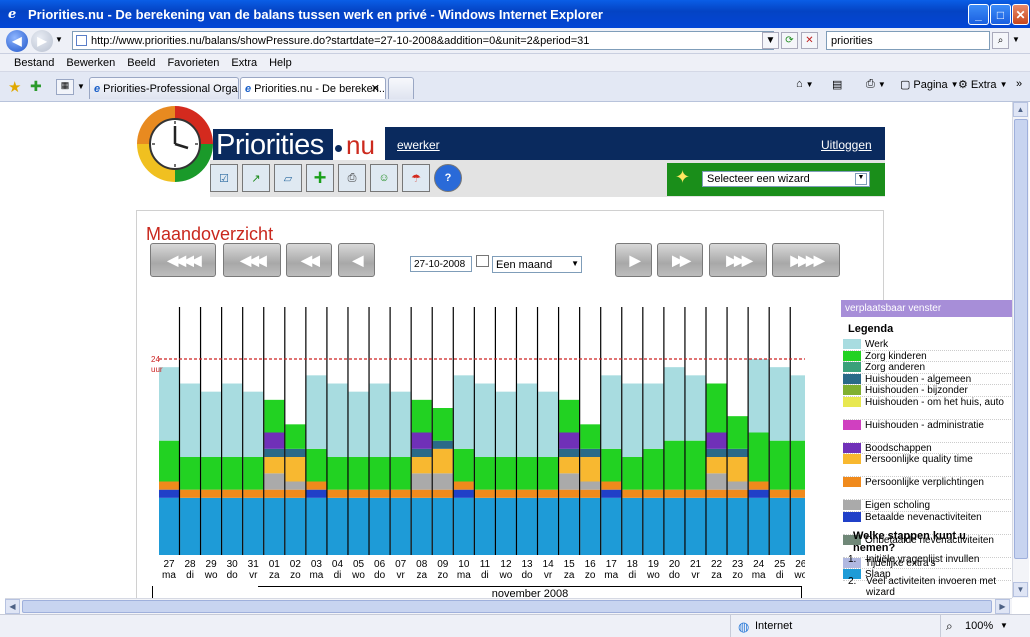  What do you see at coordinates (320, 178) in the screenshot?
I see `add-tool-icon: +` at bounding box center [320, 178].